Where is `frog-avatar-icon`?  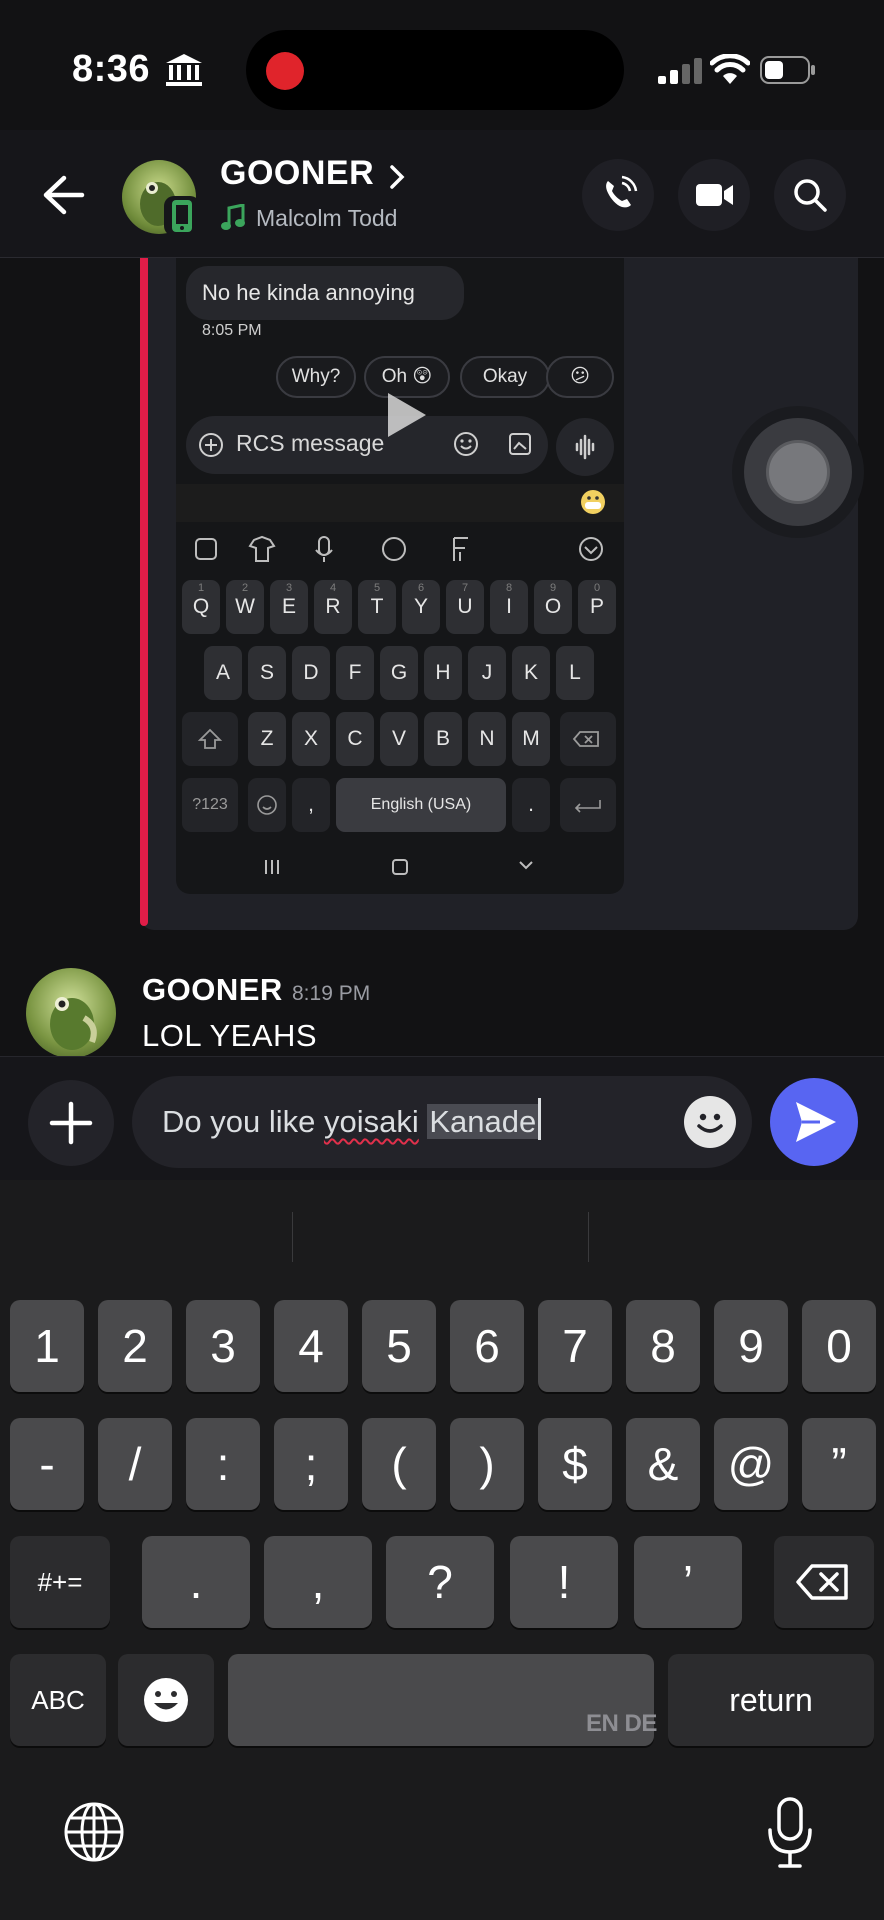
frog-avatar-icon is located at coordinates (73, 1023).